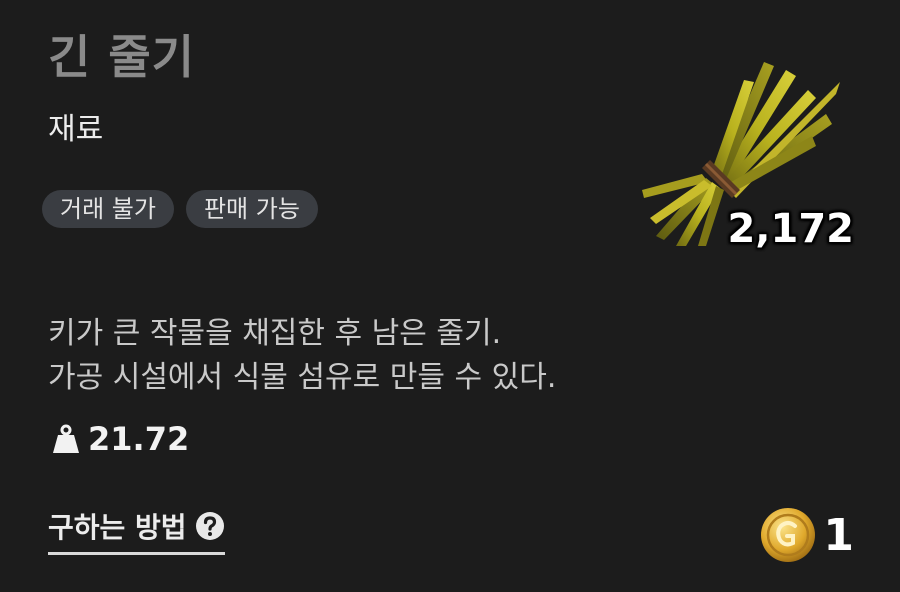 The height and width of the screenshot is (592, 900). Describe the element at coordinates (121, 57) in the screenshot. I see `item-name: 긴 줄기` at that location.